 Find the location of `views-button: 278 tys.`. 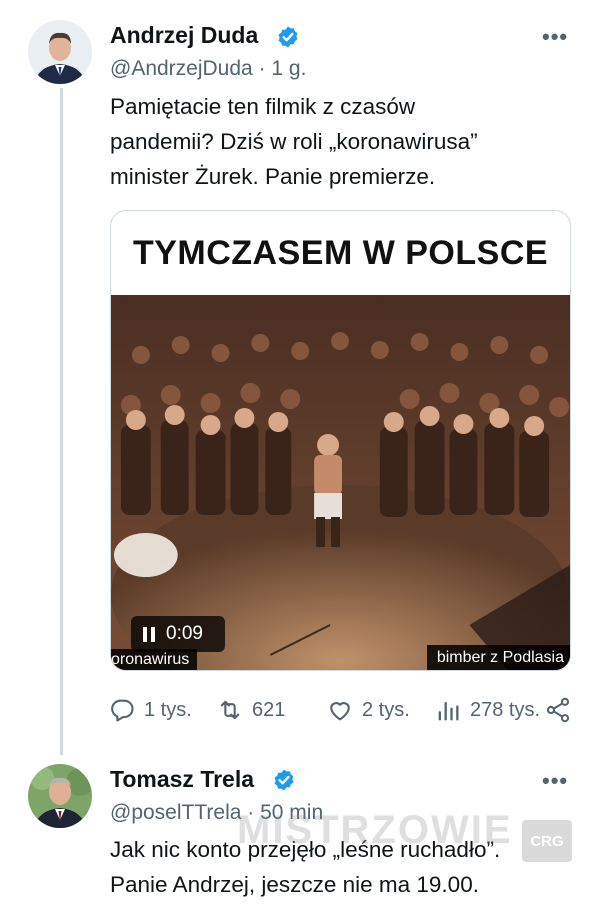

views-button: 278 tys. is located at coordinates (487, 710).